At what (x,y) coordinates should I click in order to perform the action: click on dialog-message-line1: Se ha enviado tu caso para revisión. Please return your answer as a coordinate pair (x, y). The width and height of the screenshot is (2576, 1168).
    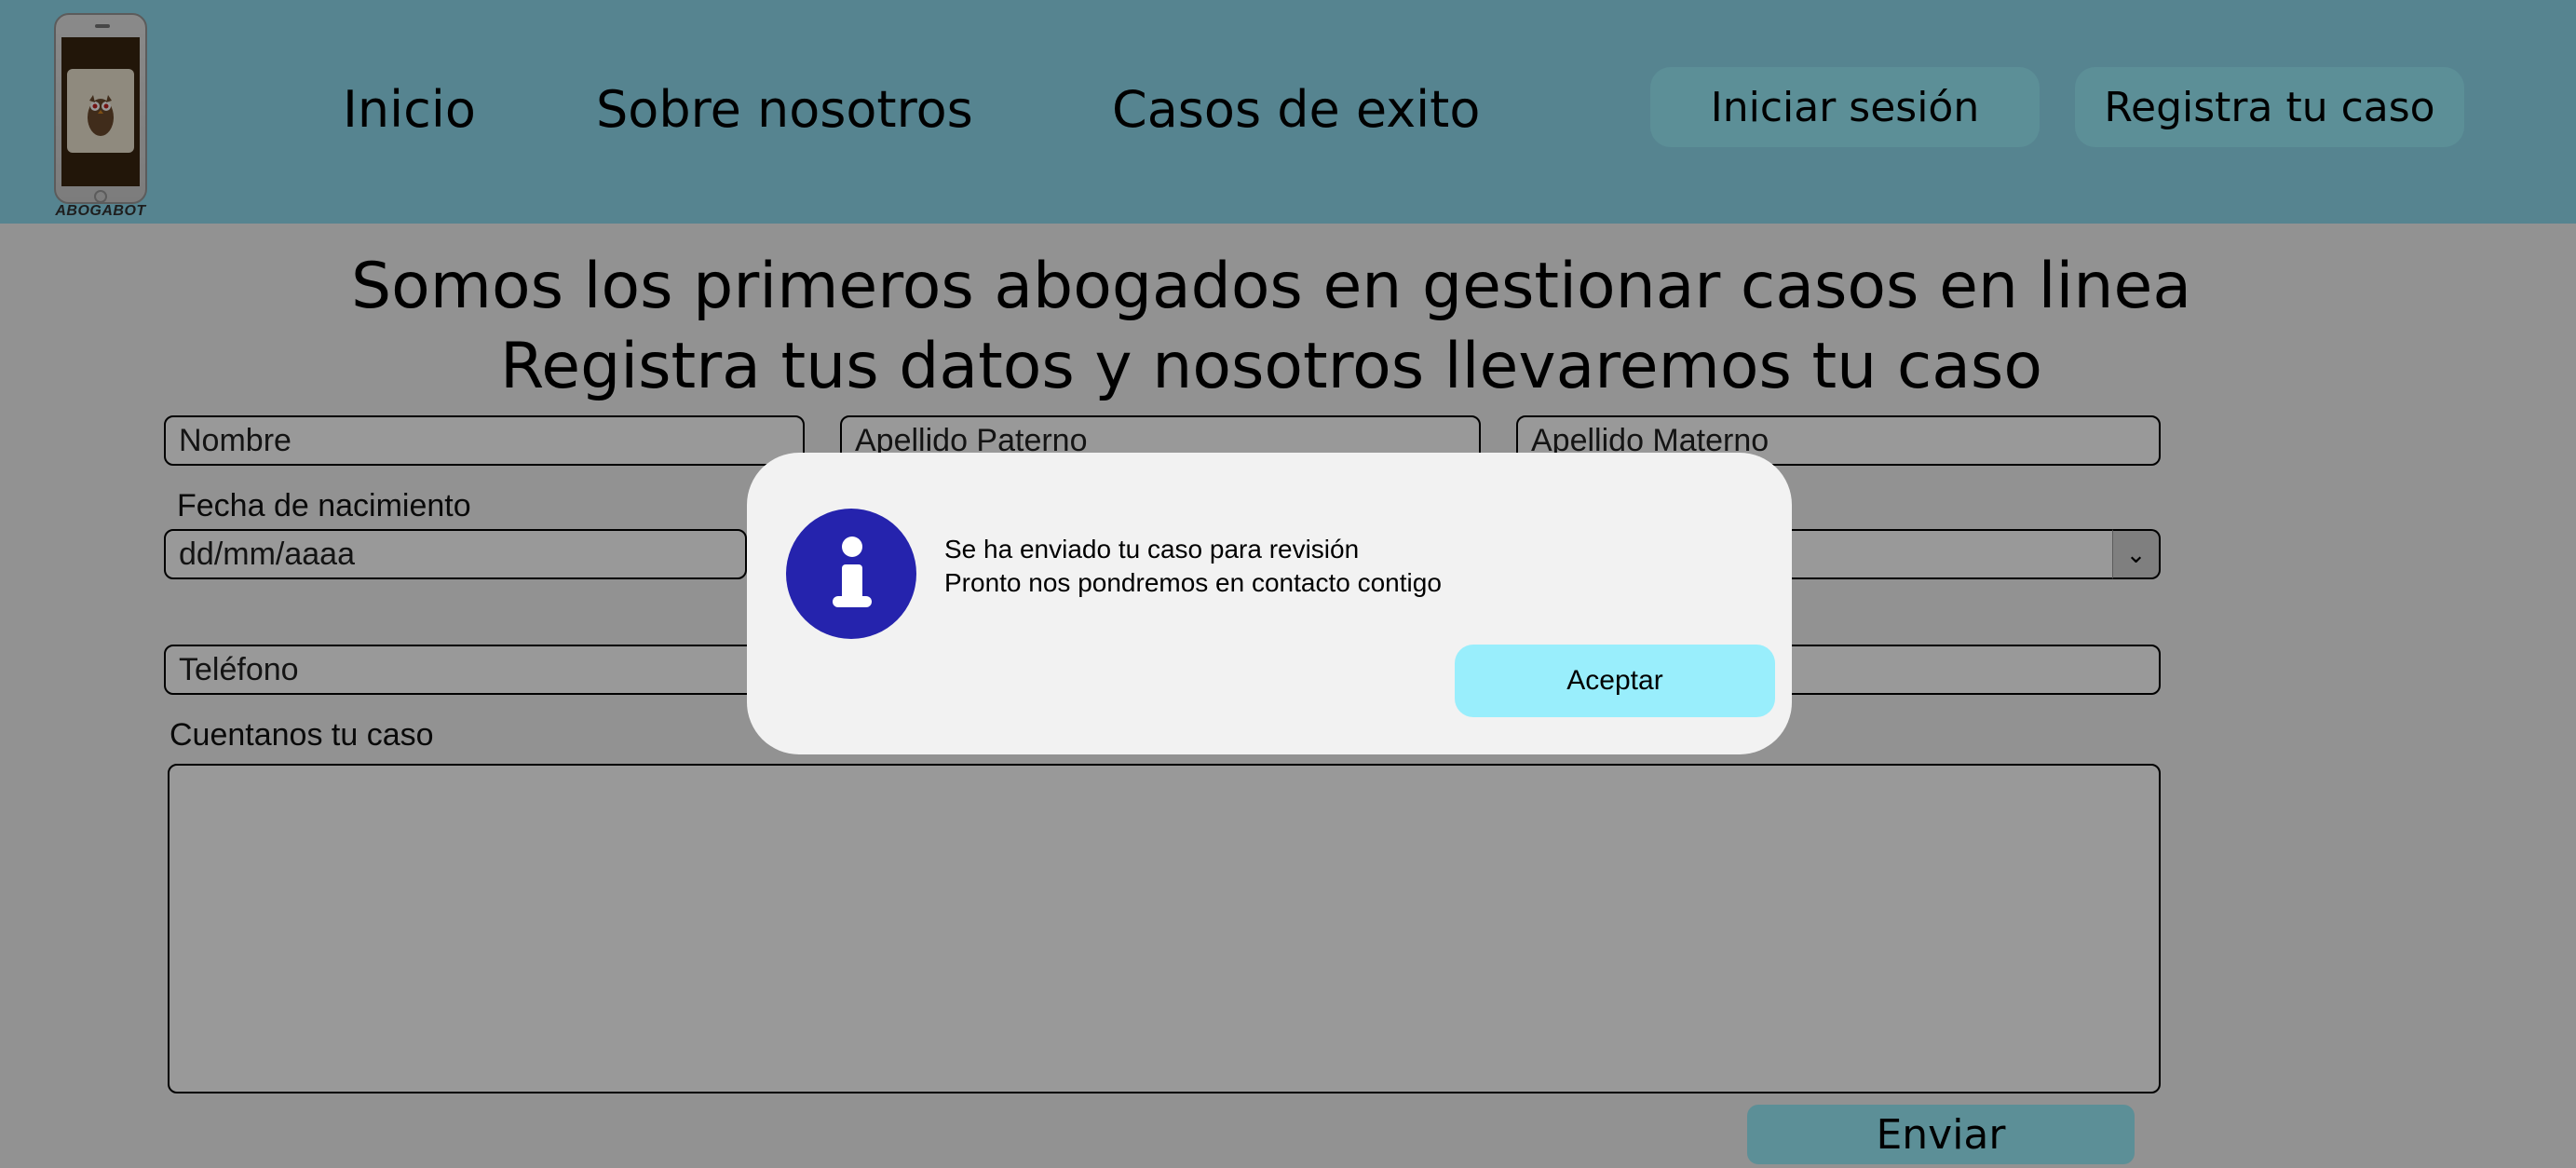
    Looking at the image, I should click on (1152, 549).